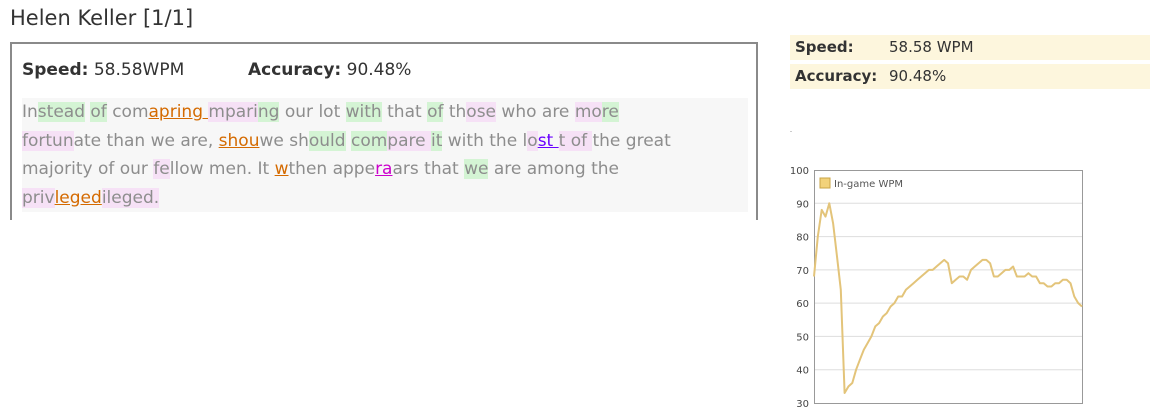 Image resolution: width=1150 pixels, height=415 pixels. Describe the element at coordinates (268, 112) in the screenshot. I see `correct-segment: ng` at that location.